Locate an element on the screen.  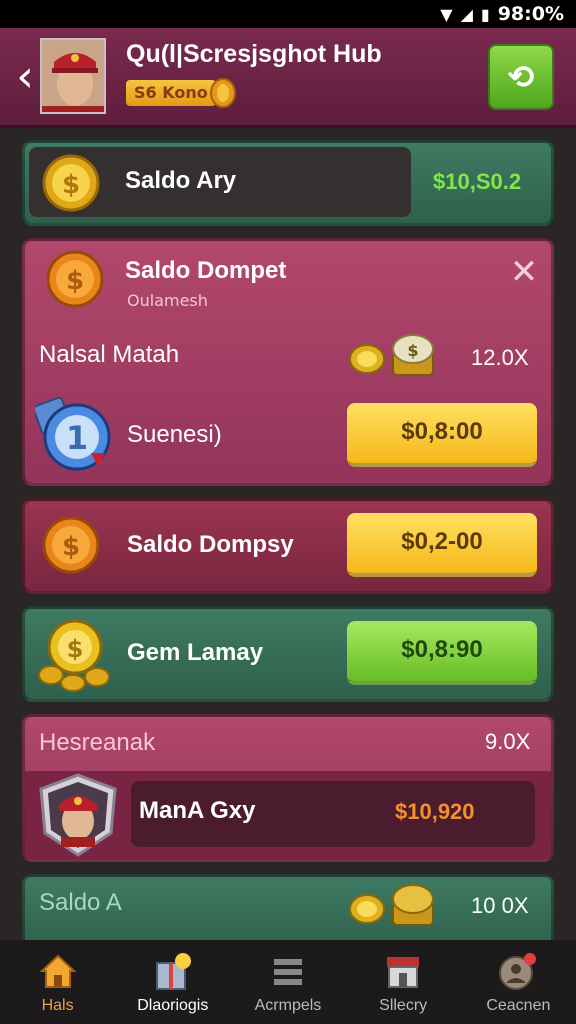
wallet-row1-label: Nalsal Matah is located at coordinates (109, 354).